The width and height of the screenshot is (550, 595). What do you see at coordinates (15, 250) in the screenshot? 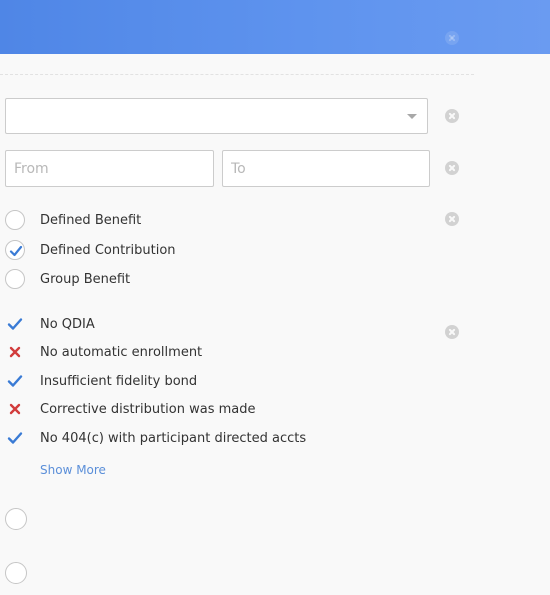
I see `radio-checked-icon` at bounding box center [15, 250].